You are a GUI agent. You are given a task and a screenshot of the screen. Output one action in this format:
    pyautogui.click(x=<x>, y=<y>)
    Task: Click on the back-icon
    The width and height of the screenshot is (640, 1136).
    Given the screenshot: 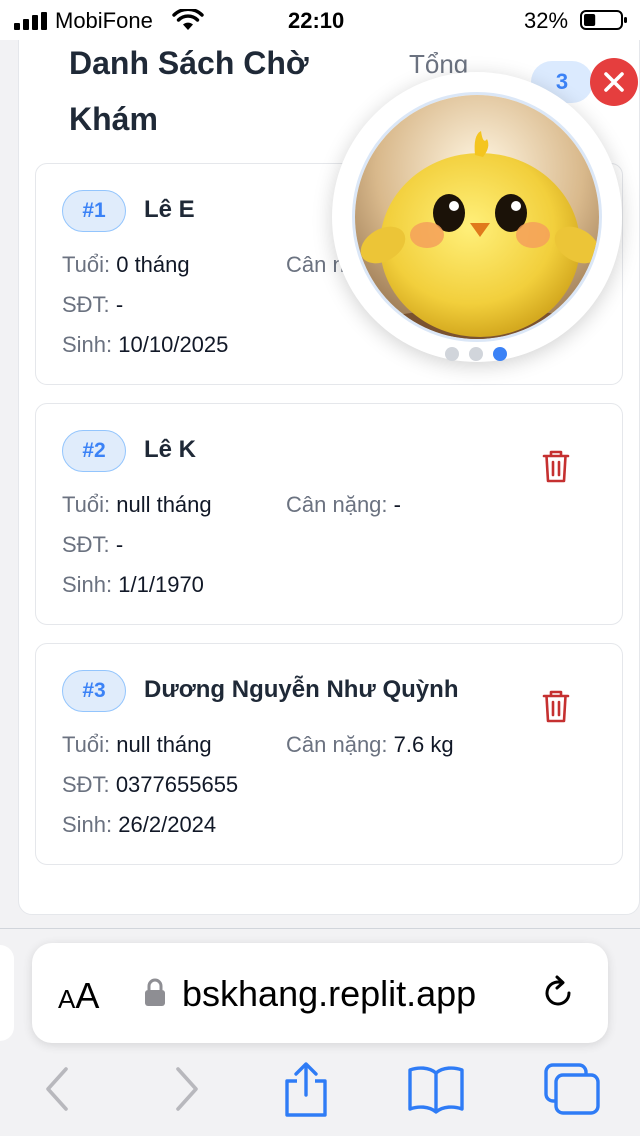 What is the action you would take?
    pyautogui.click(x=58, y=1089)
    